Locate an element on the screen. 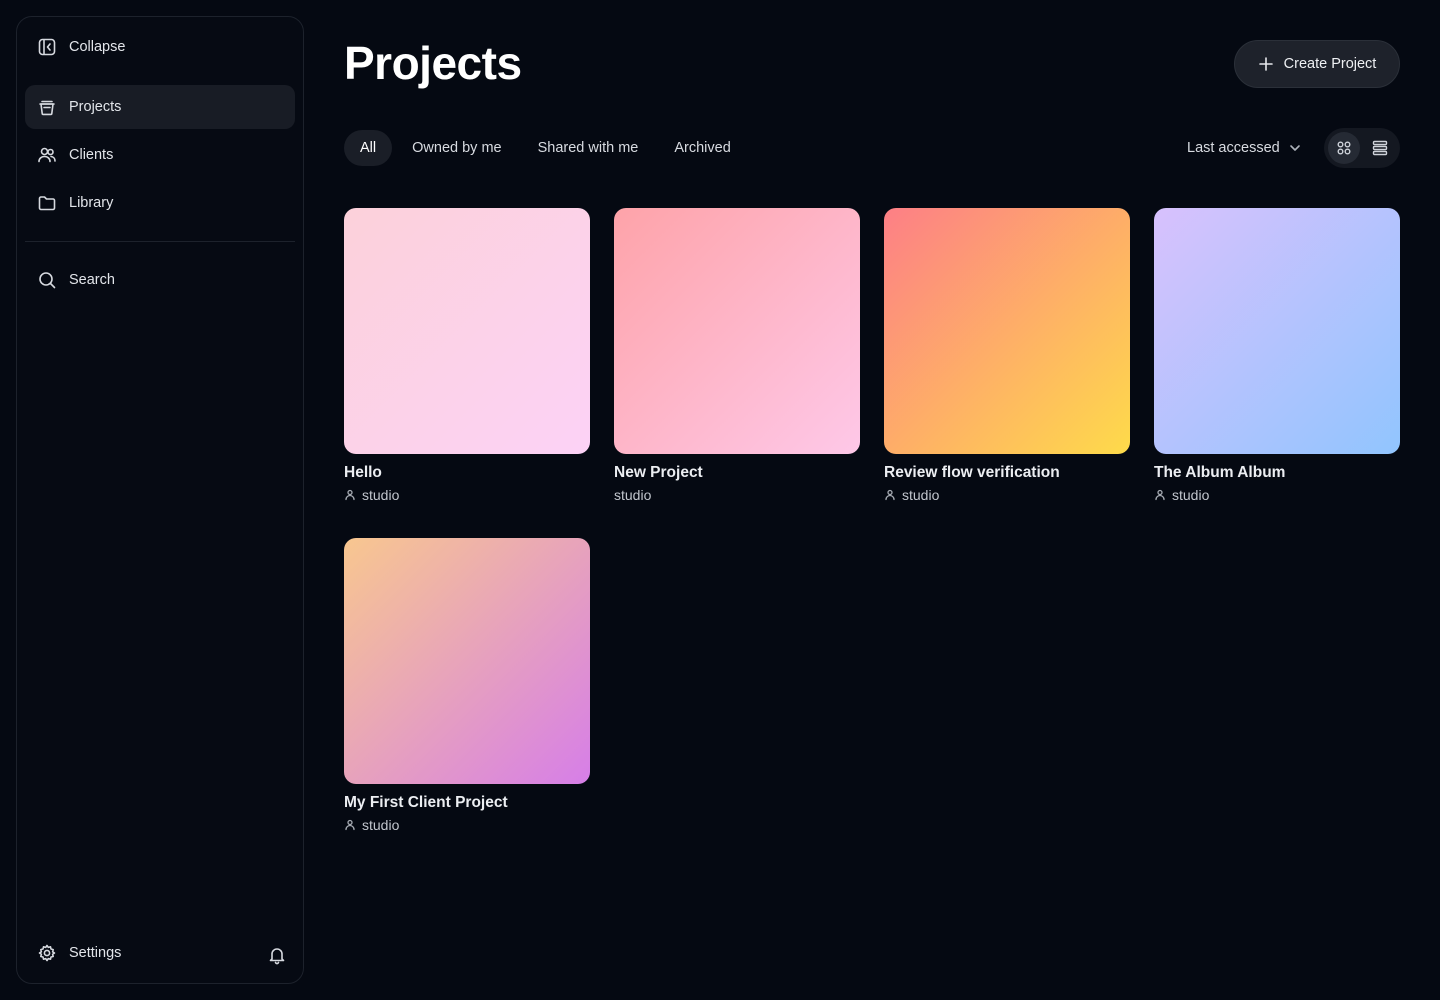 The image size is (1440, 1000). sidebar-item-projects: Projects is located at coordinates (160, 107).